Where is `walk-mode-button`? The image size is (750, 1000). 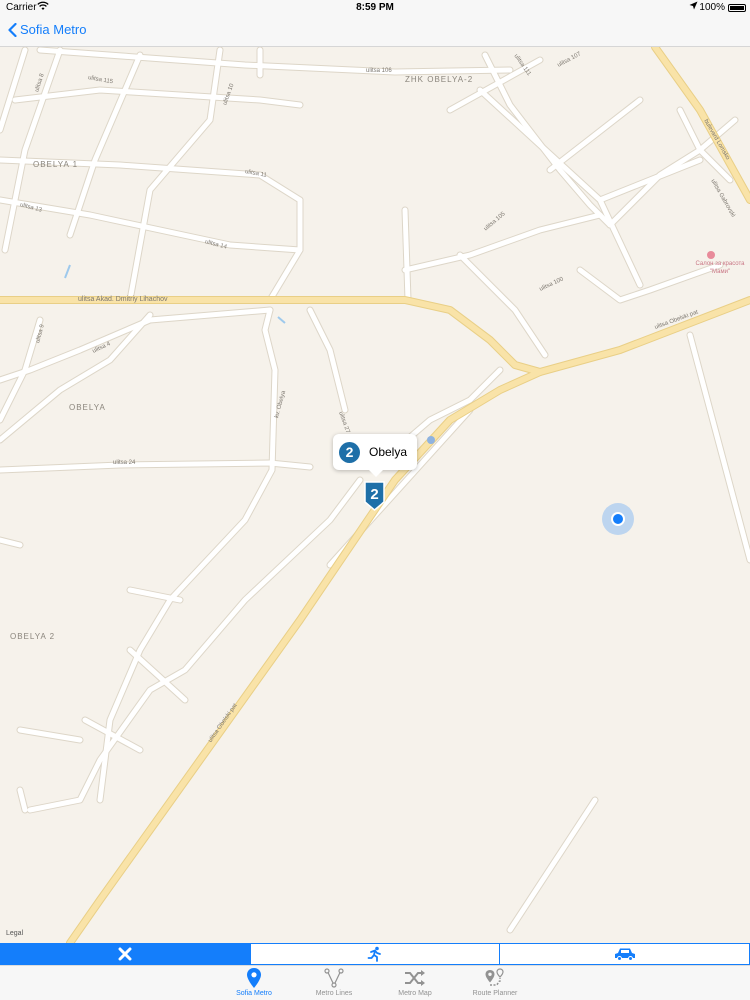
walk-mode-button is located at coordinates (374, 954).